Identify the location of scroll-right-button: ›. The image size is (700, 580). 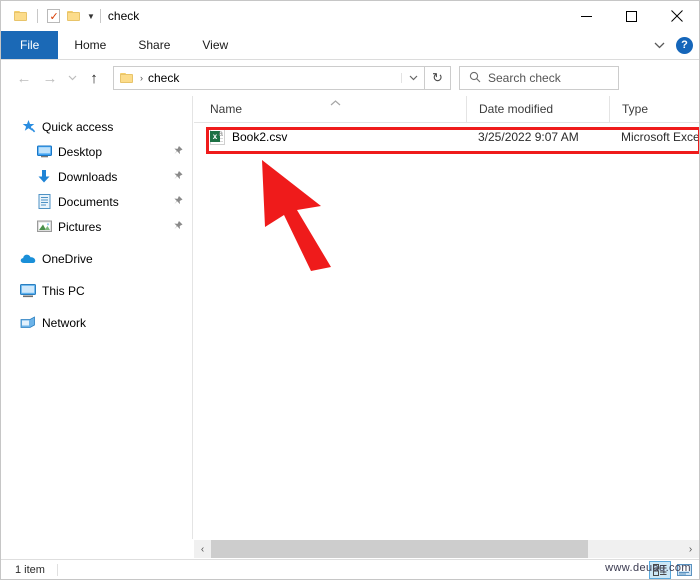
(690, 549).